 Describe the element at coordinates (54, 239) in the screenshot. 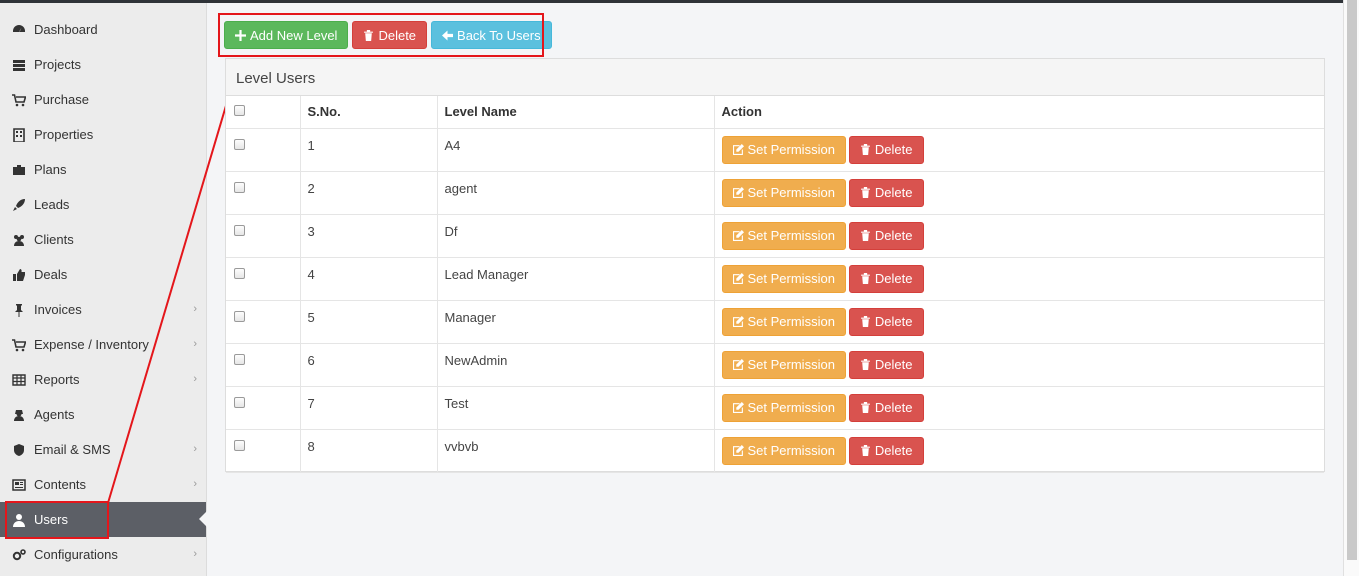

I see `sidebar-item-label: Clients` at that location.